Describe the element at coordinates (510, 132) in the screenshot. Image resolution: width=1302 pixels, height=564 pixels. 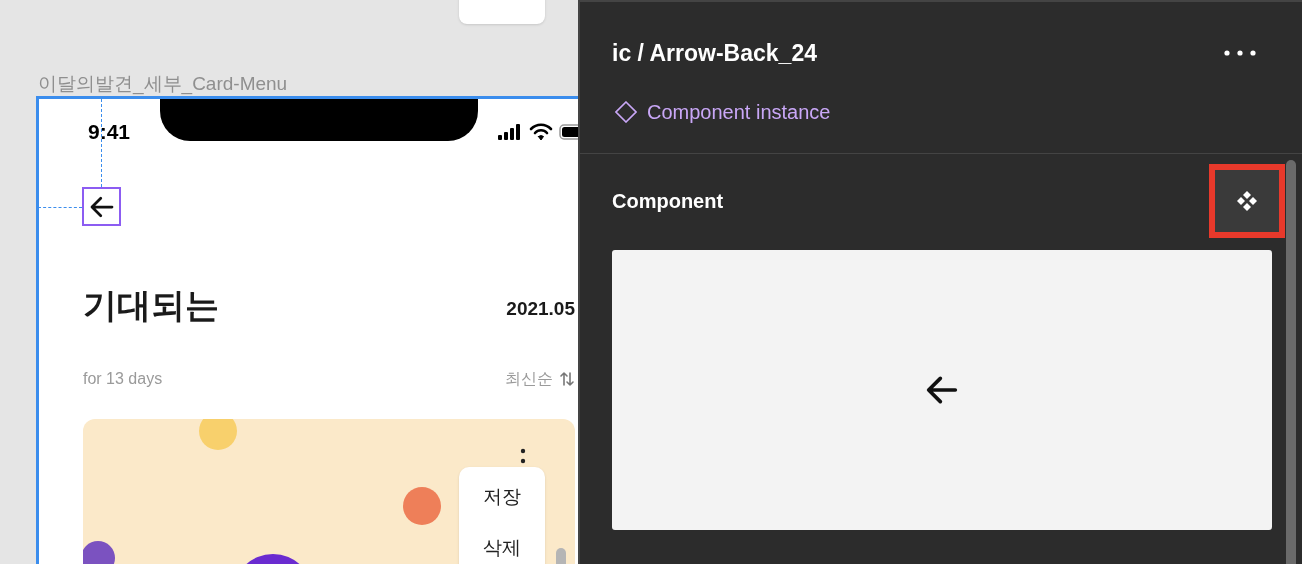
I see `signal-icon` at that location.